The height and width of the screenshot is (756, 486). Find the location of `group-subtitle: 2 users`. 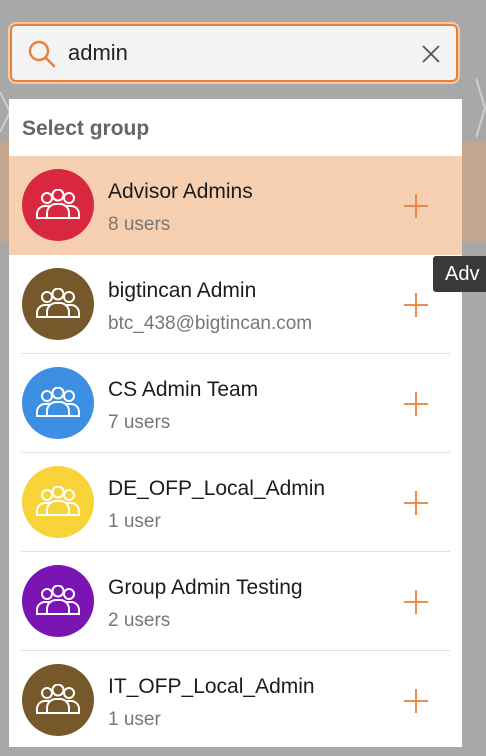

group-subtitle: 2 users is located at coordinates (139, 620).